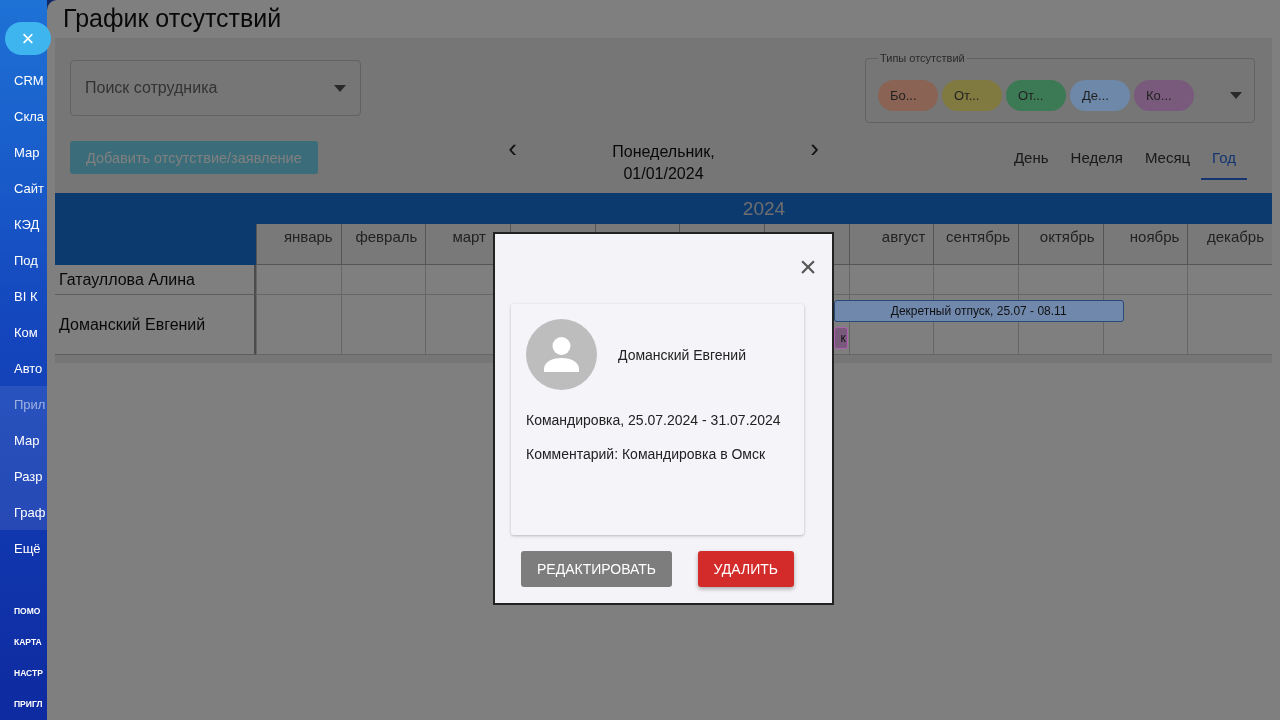 This screenshot has width=1280, height=720. I want to click on search-field: Поиск сотрудника, so click(215, 88).